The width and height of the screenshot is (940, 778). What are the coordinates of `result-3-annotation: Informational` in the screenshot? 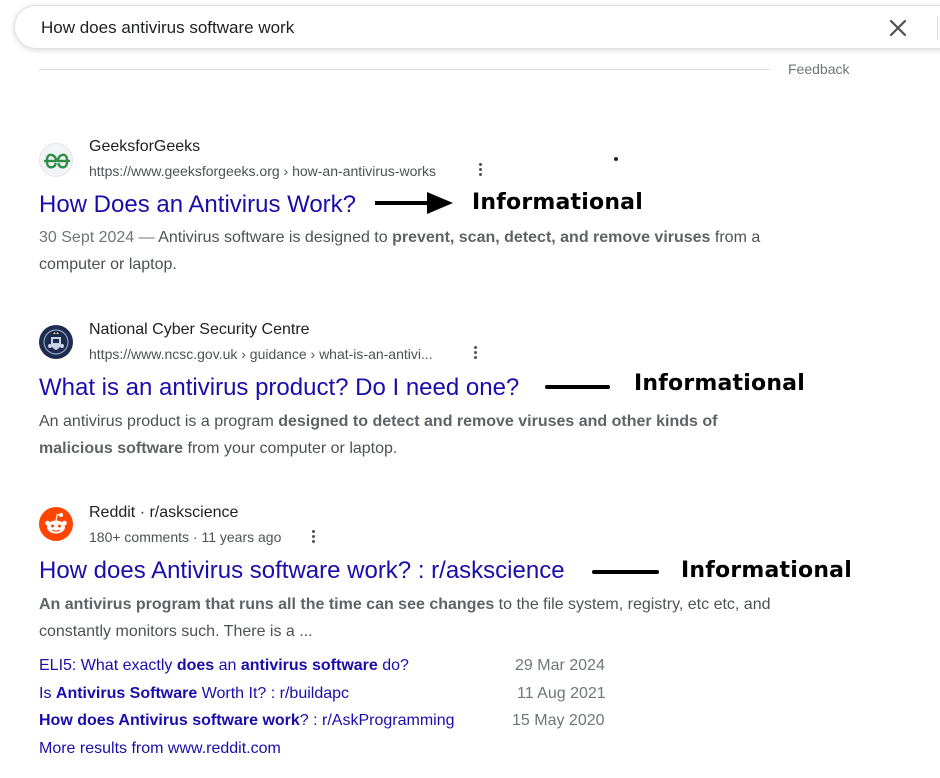 It's located at (766, 570).